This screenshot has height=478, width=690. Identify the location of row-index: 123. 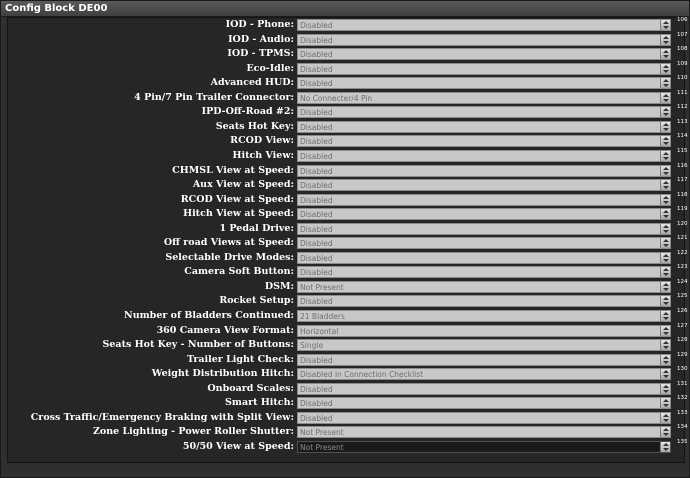
(682, 267).